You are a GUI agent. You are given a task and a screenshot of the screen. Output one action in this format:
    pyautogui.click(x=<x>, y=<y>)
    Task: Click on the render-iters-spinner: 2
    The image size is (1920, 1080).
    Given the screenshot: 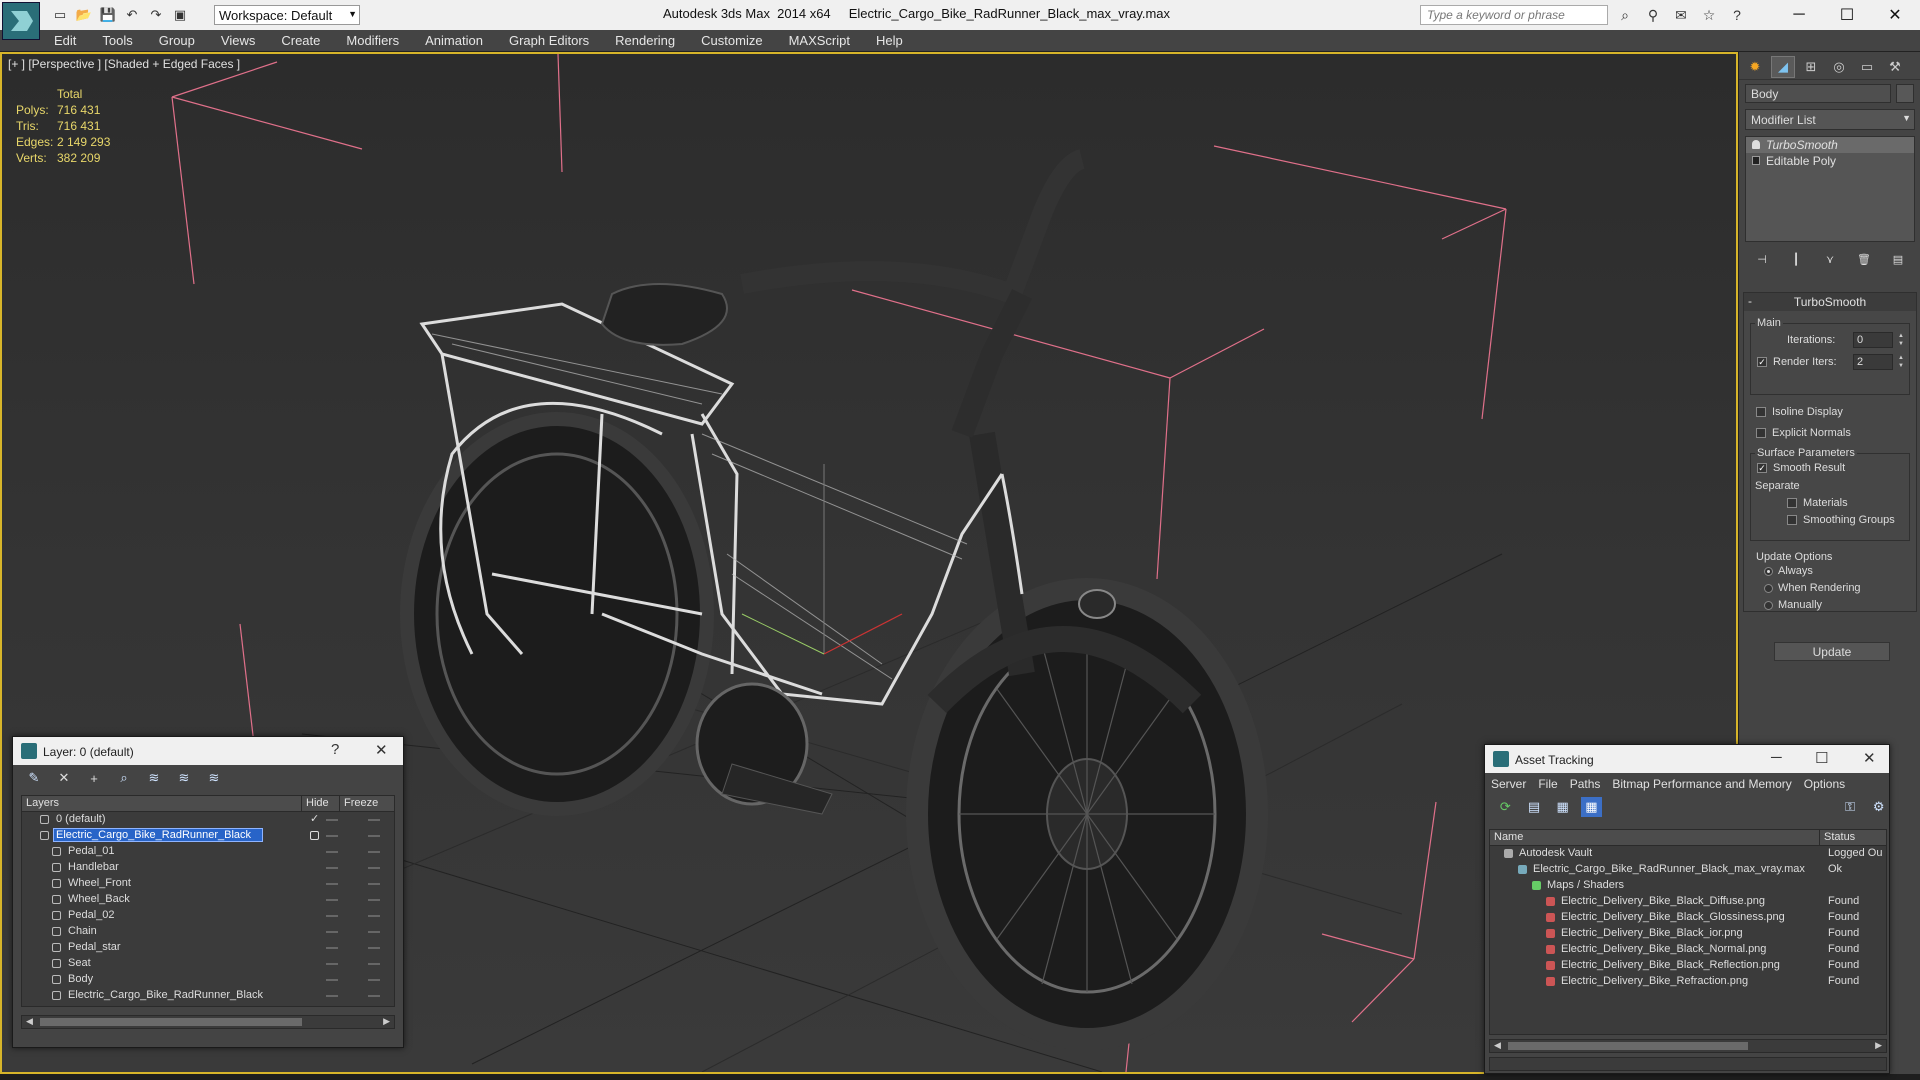 What is the action you would take?
    pyautogui.click(x=1873, y=362)
    